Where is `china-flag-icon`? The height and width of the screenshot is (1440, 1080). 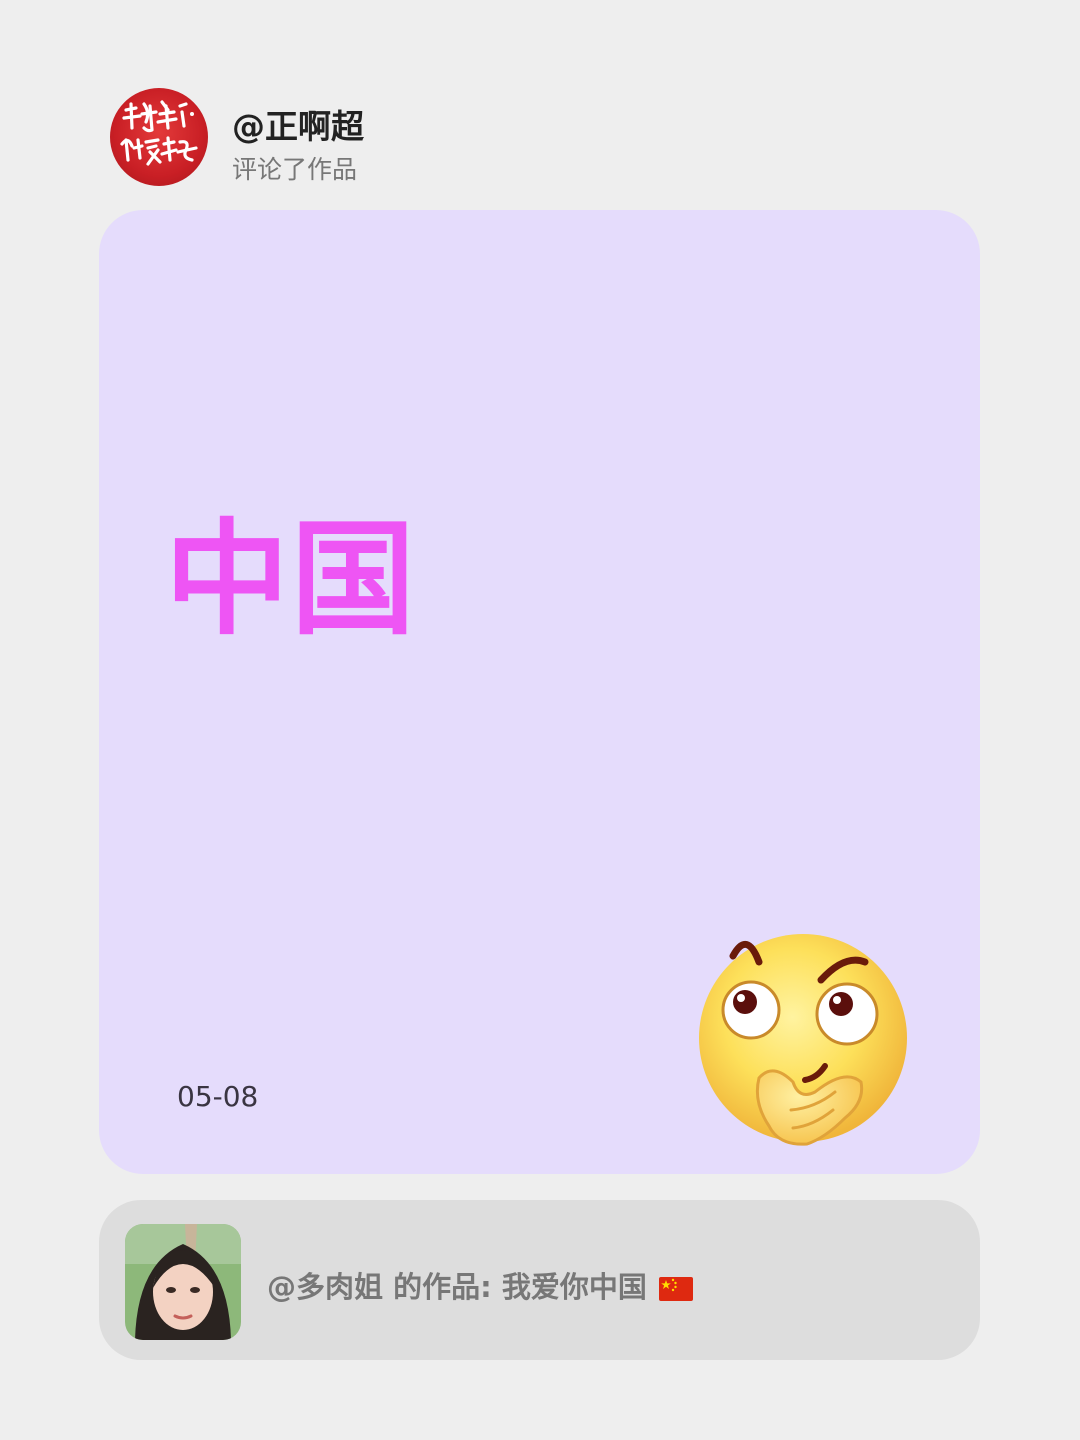 china-flag-icon is located at coordinates (675, 1289).